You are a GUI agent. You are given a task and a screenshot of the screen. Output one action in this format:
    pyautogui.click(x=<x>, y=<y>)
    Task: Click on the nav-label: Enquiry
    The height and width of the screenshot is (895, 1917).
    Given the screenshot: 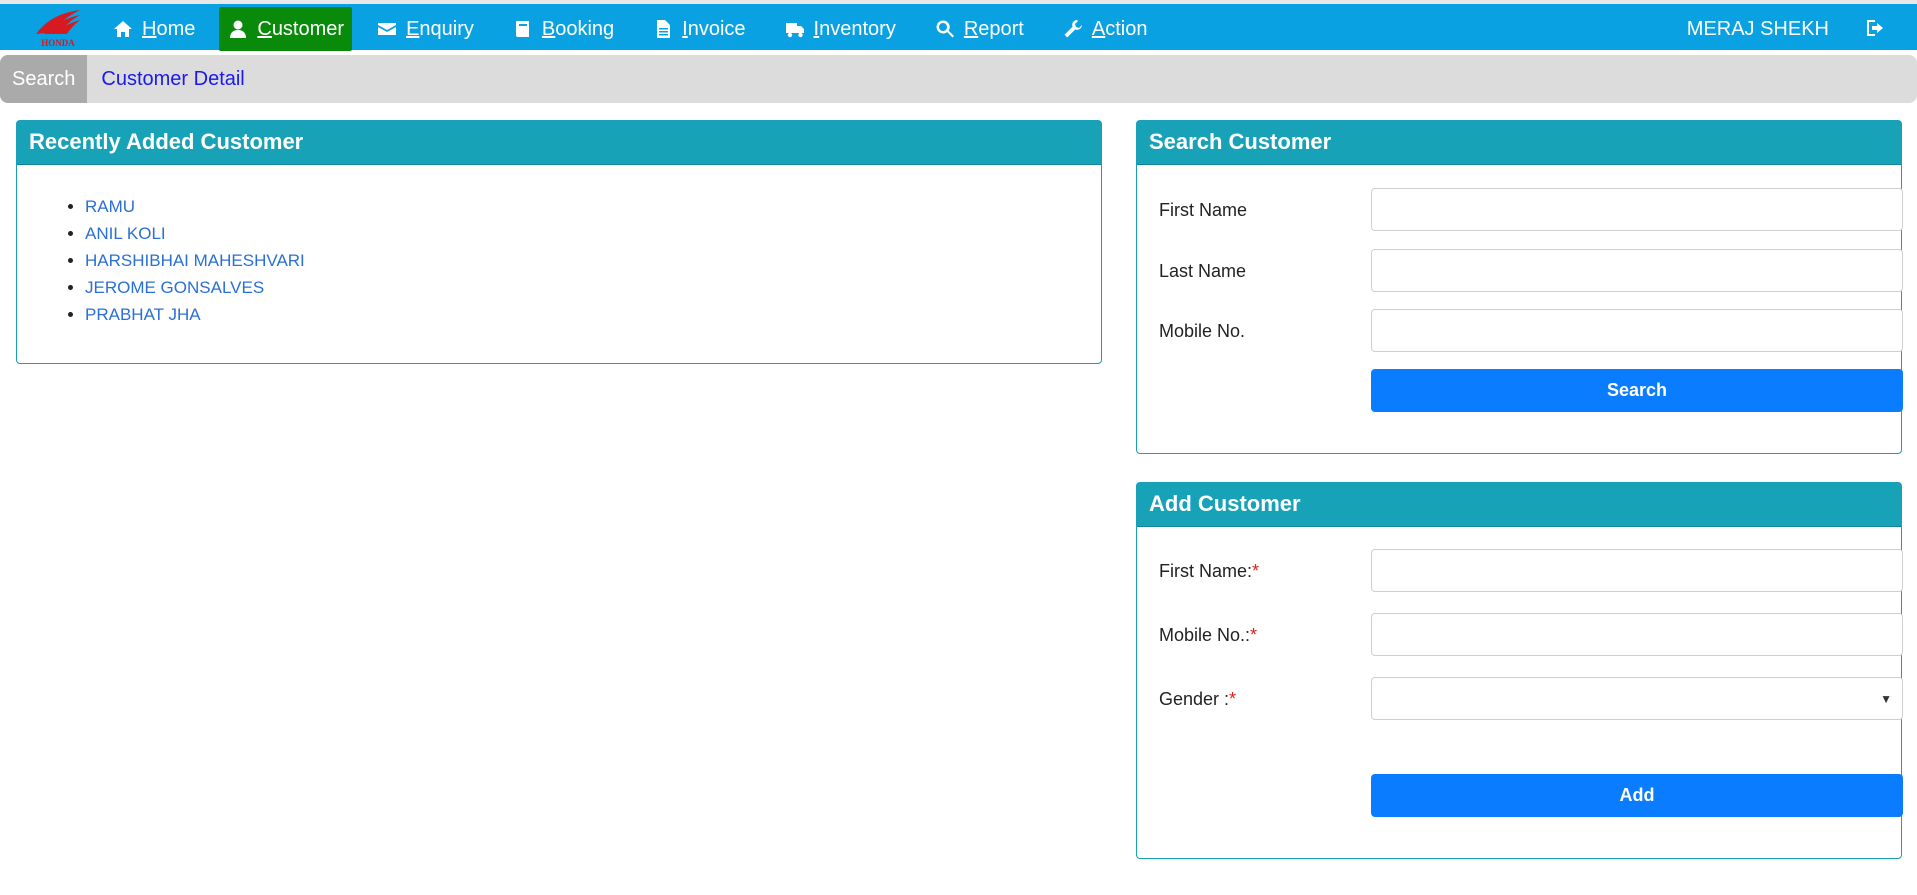 What is the action you would take?
    pyautogui.click(x=440, y=28)
    